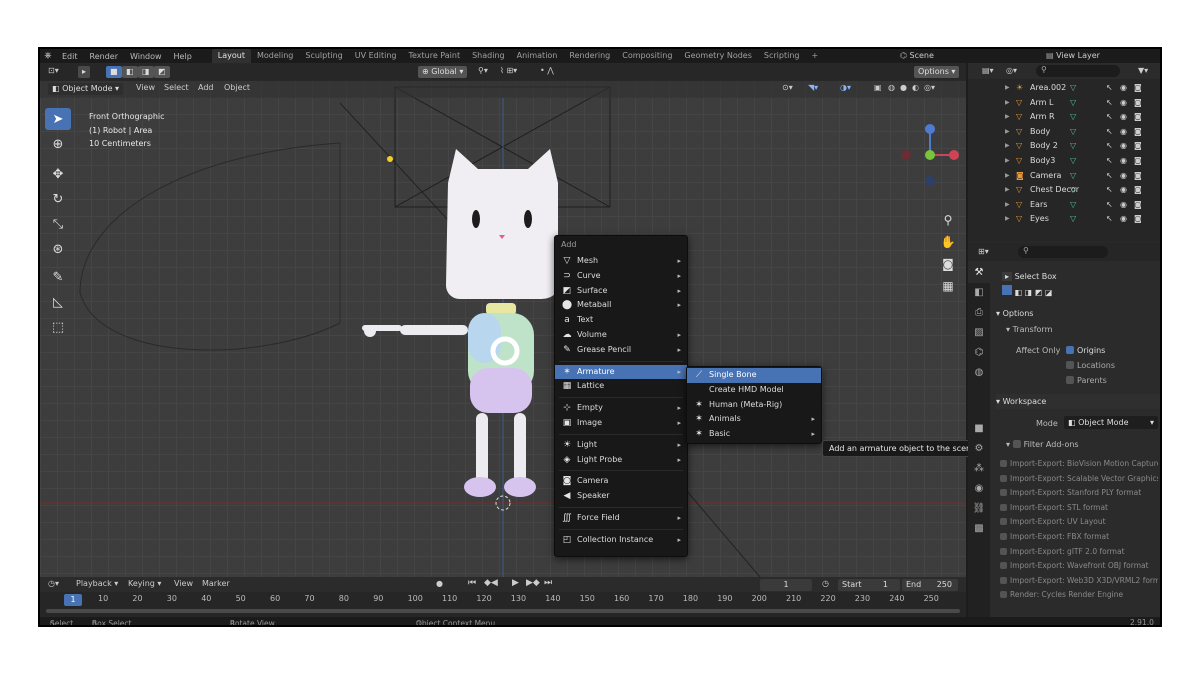 The height and width of the screenshot is (675, 1200). What do you see at coordinates (1064, 103) in the screenshot?
I see `outliner-row: ▶ ▽ Arm L ▽ ↖ ◉ ◙` at bounding box center [1064, 103].